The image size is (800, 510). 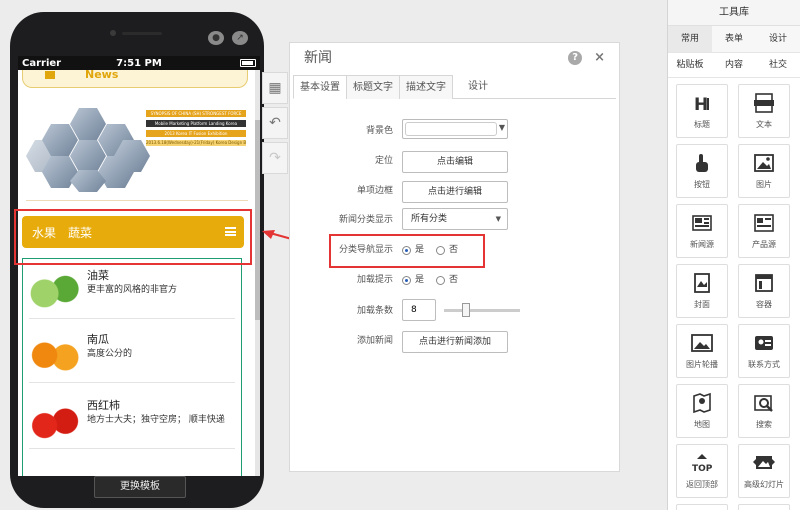 What do you see at coordinates (764, 223) in the screenshot?
I see `product-list-icon` at bounding box center [764, 223].